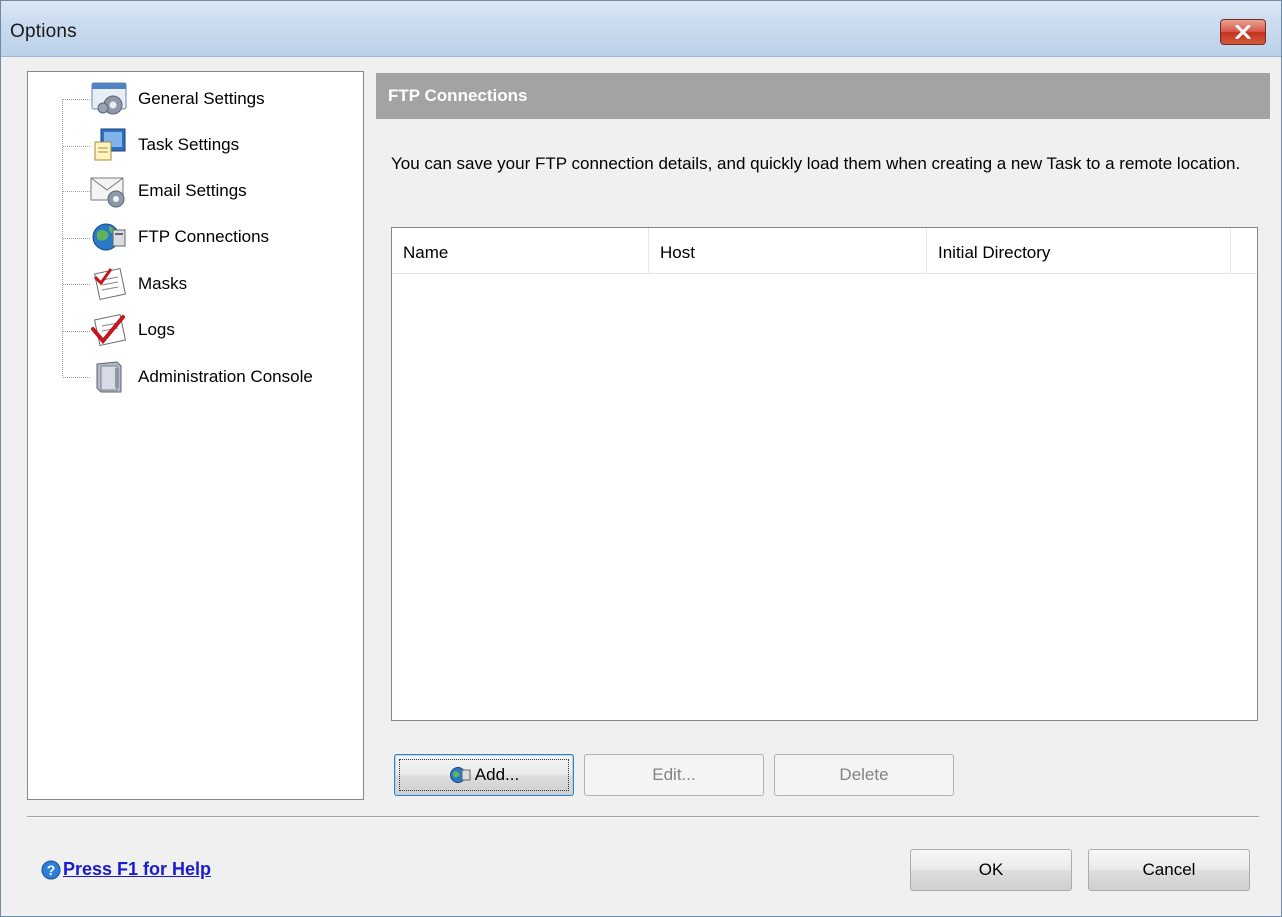 This screenshot has width=1282, height=917. Describe the element at coordinates (189, 144) in the screenshot. I see `tree-item-label: Task Settings` at that location.